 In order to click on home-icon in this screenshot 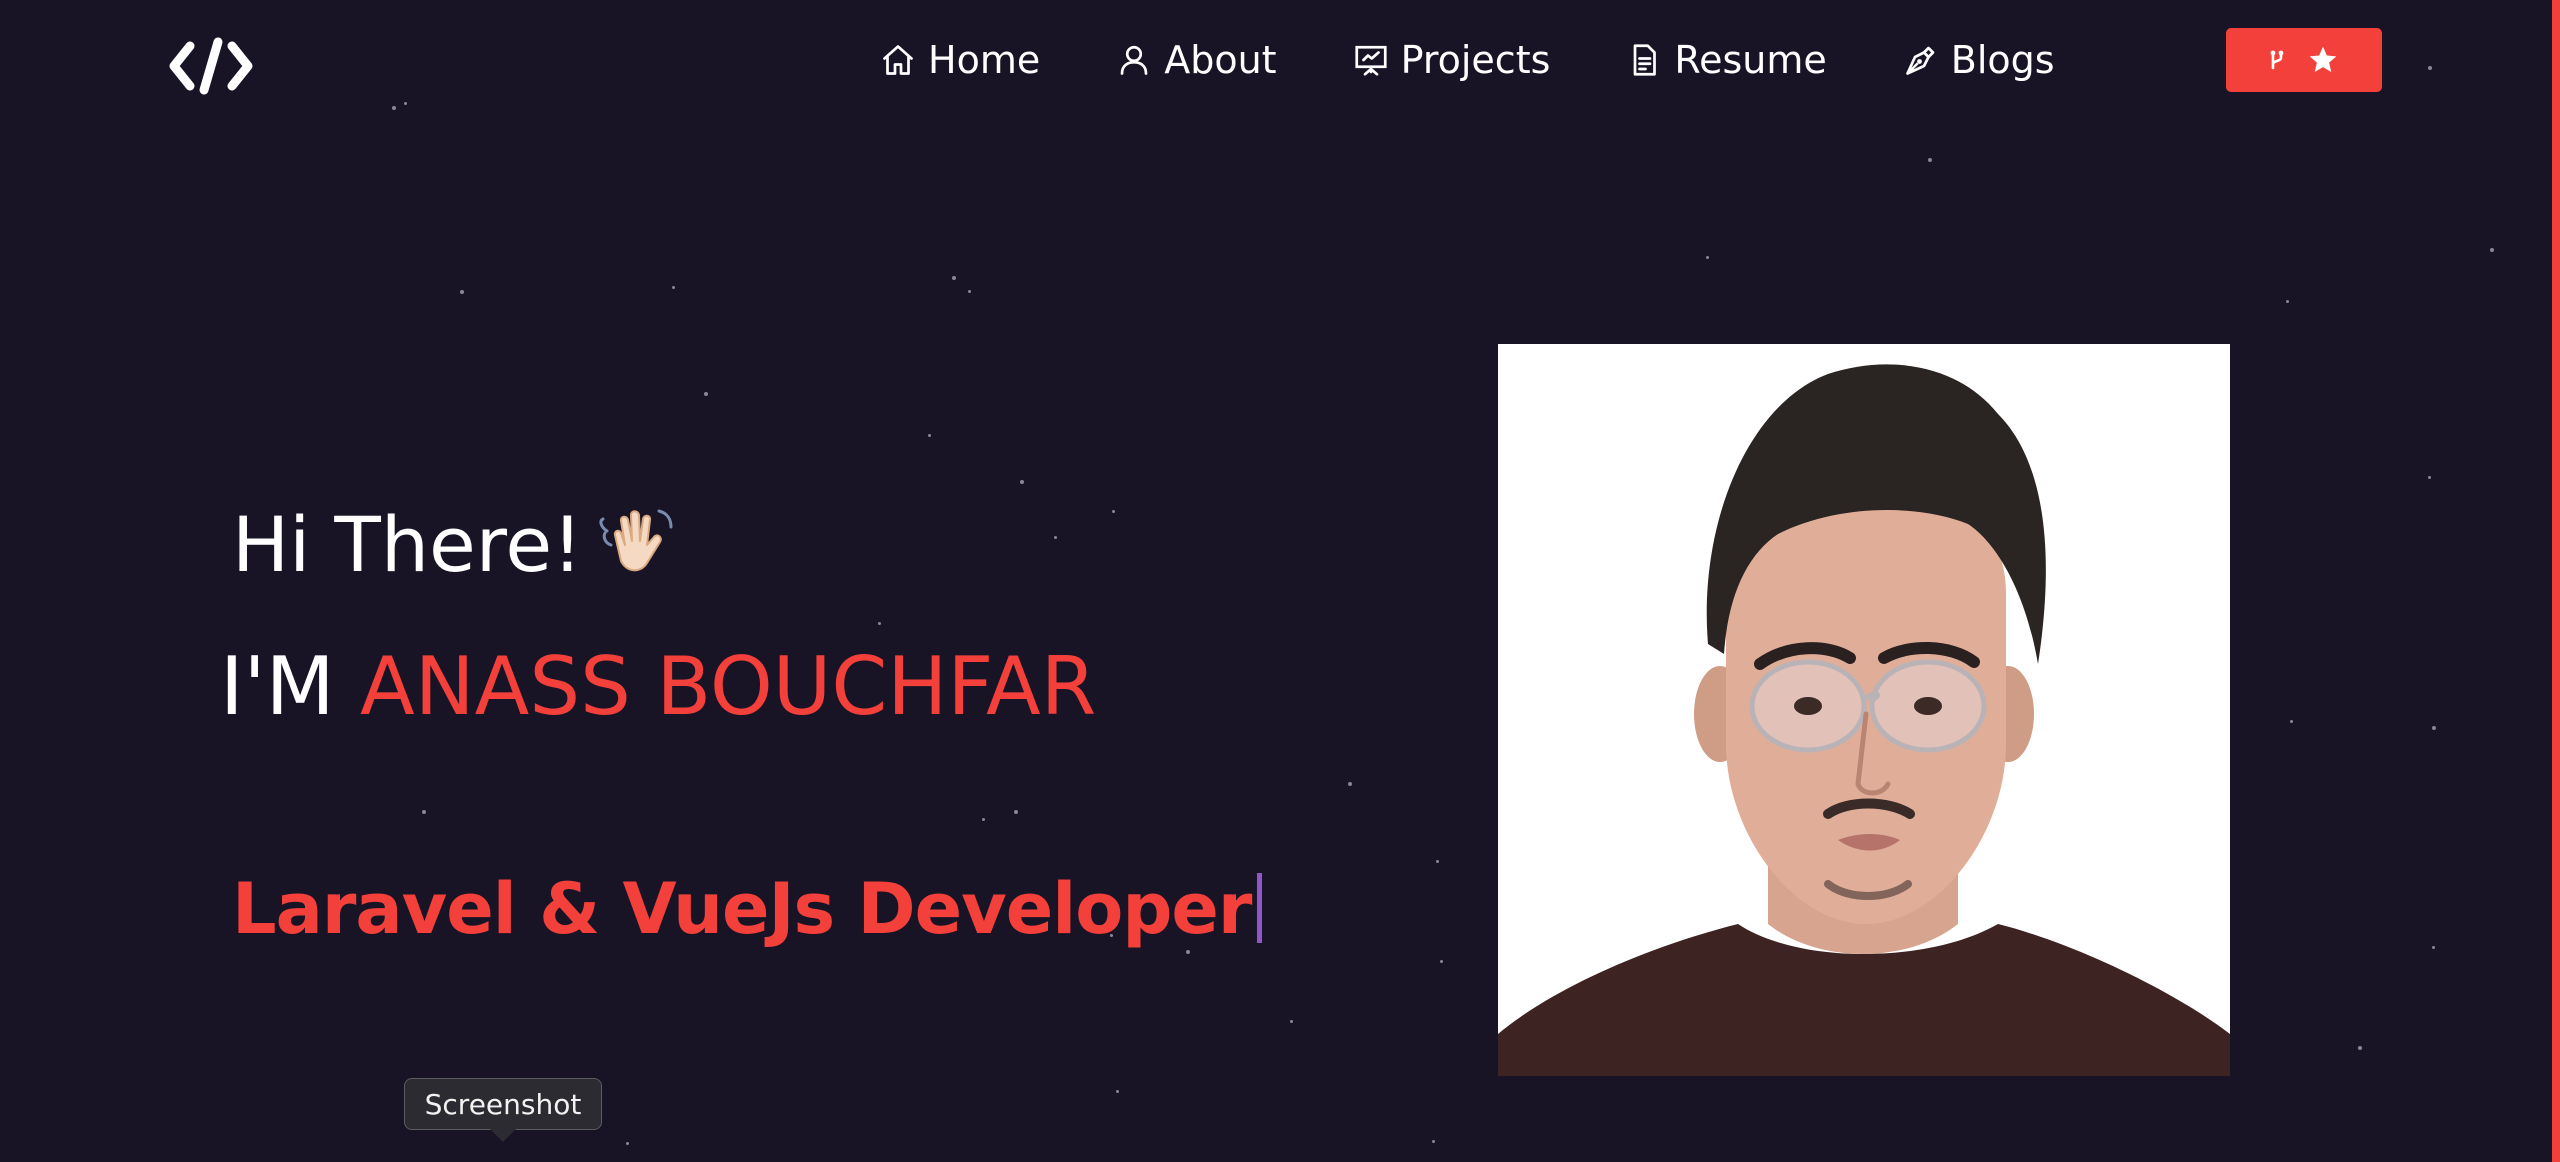, I will do `click(898, 60)`.